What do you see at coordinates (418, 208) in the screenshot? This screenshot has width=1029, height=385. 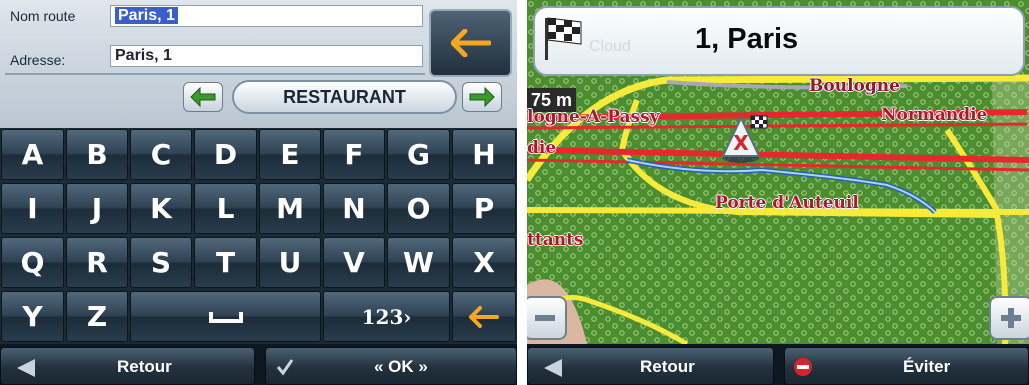 I see `key-o: O` at bounding box center [418, 208].